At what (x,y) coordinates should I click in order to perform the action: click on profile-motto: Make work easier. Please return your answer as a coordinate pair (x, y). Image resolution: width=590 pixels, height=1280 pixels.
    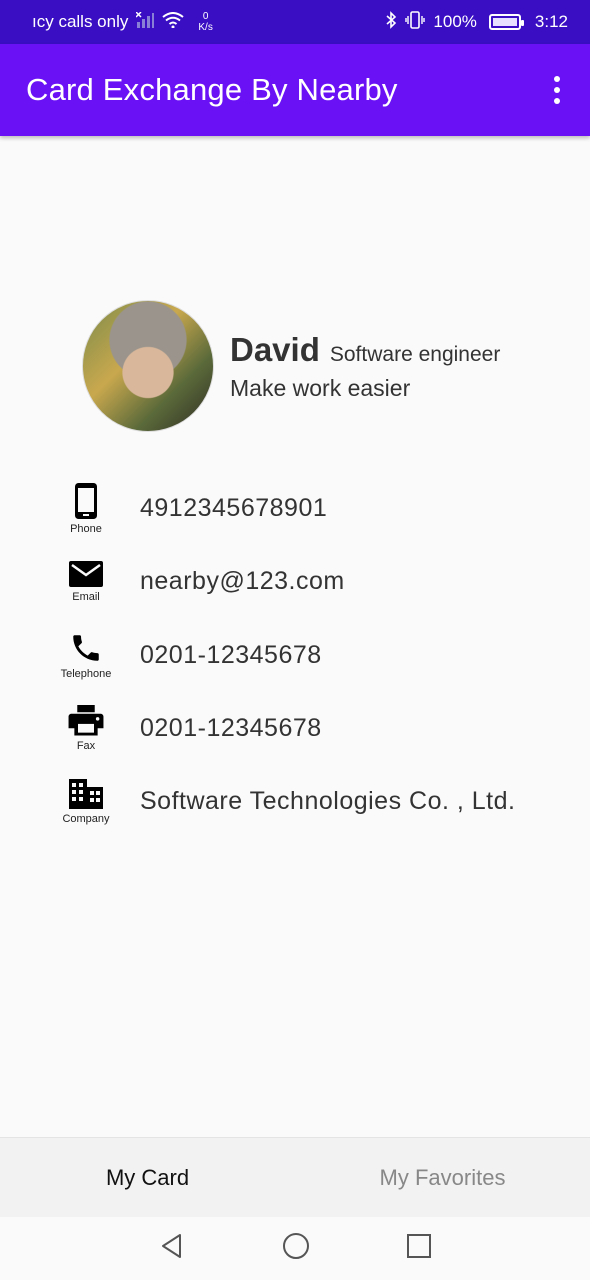
    Looking at the image, I should click on (320, 387).